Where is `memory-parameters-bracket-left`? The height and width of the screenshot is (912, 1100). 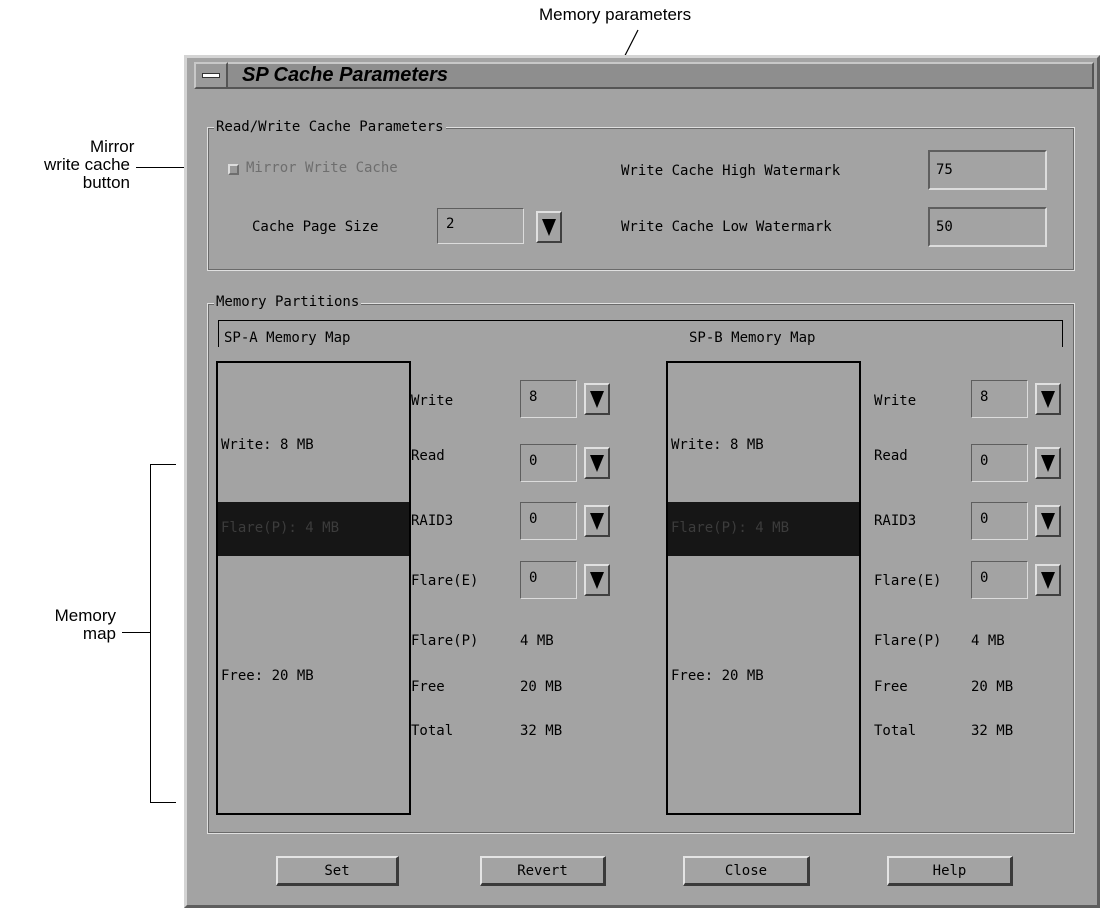
memory-parameters-bracket-left is located at coordinates (218, 333).